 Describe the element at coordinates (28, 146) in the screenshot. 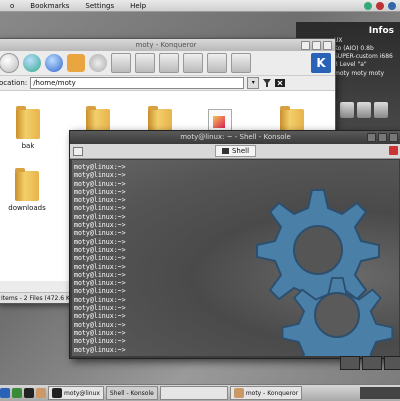

I see `file-label: bak` at that location.